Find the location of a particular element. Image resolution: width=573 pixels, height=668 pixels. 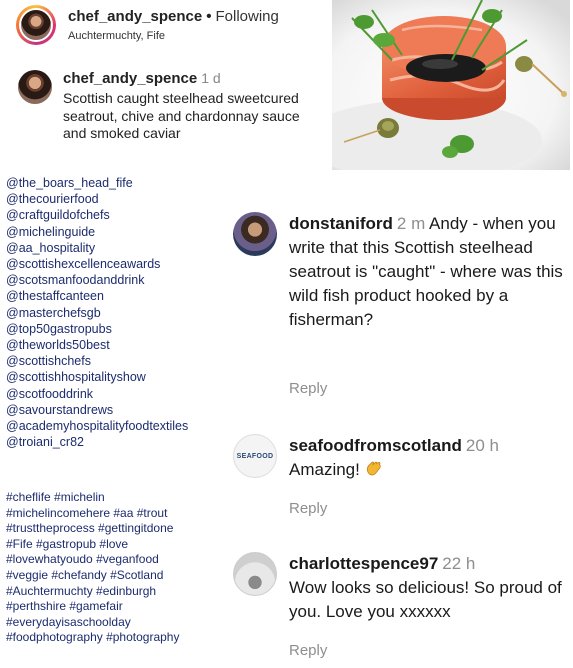

commenter-username: donstaniford is located at coordinates (341, 223).